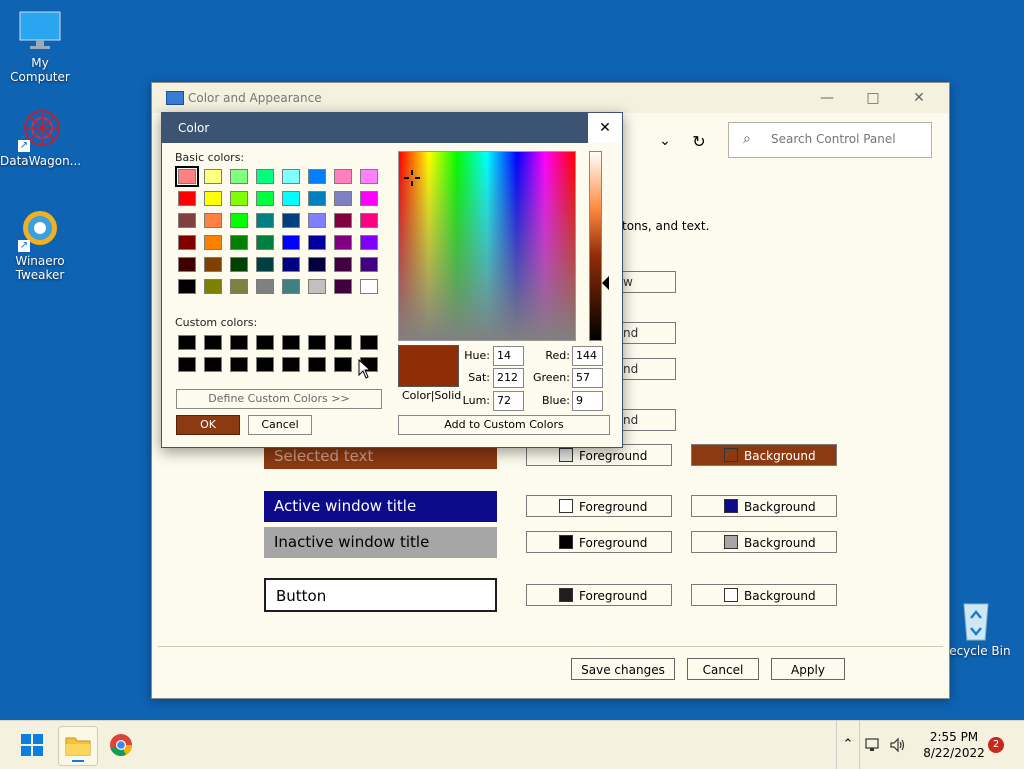 The image size is (1024, 769). What do you see at coordinates (846, 139) in the screenshot?
I see `search-input` at bounding box center [846, 139].